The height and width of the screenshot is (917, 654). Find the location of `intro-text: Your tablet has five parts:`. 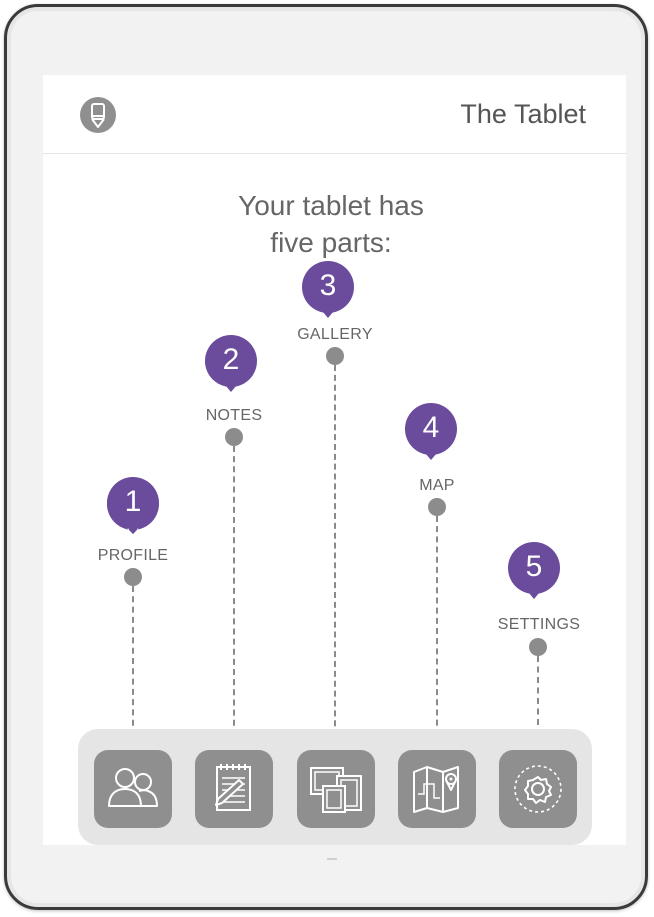

intro-text: Your tablet has five parts: is located at coordinates (331, 224).